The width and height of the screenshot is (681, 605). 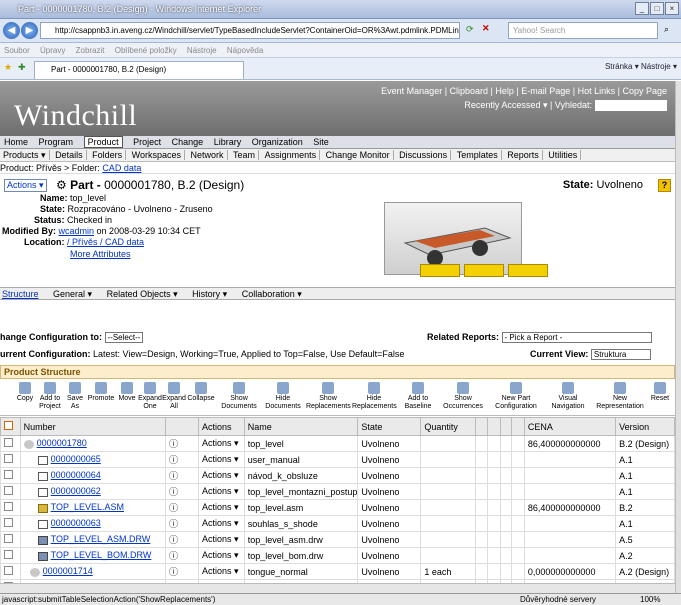 I want to click on subtab-assignments: Assignments, so click(x=291, y=155).